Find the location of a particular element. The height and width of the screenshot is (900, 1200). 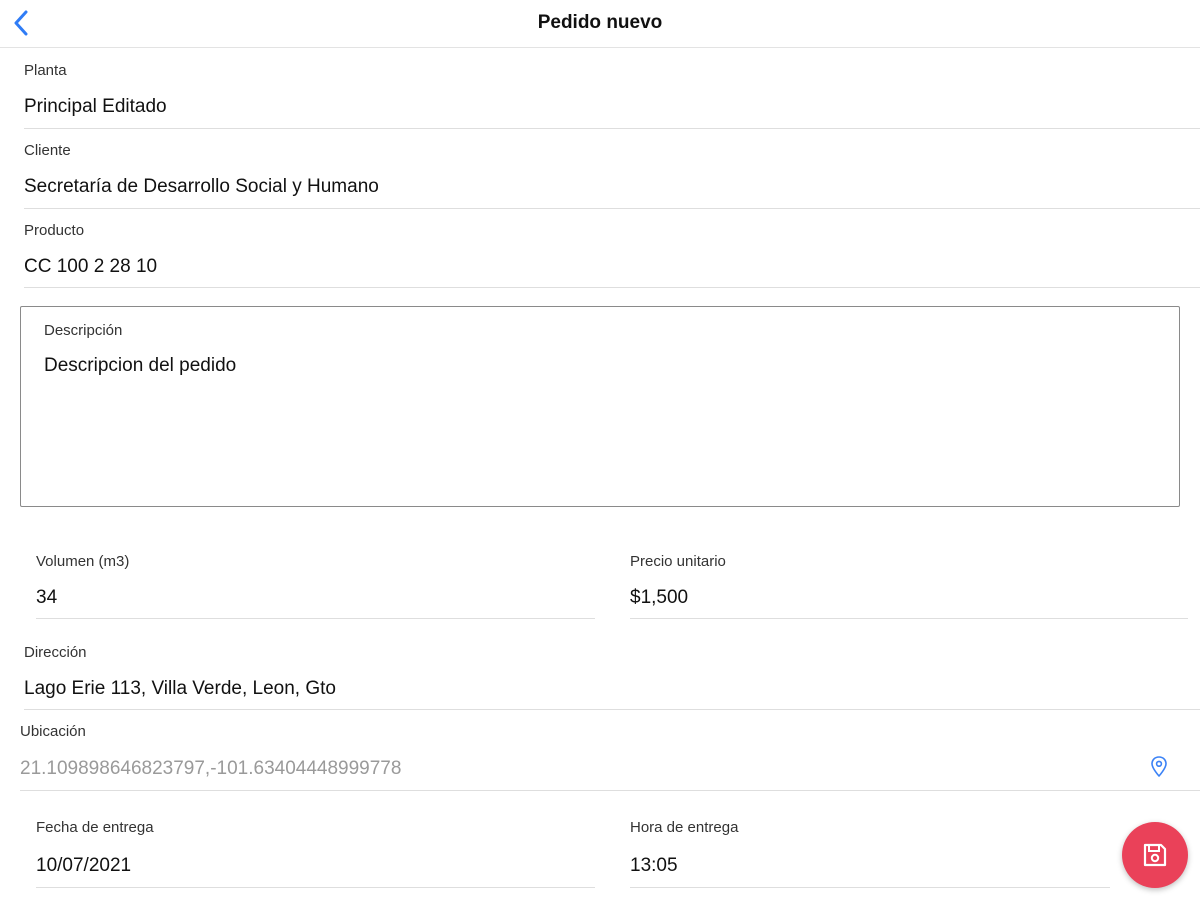

volumen-field: Volumen (m3) 34 is located at coordinates (315, 586).